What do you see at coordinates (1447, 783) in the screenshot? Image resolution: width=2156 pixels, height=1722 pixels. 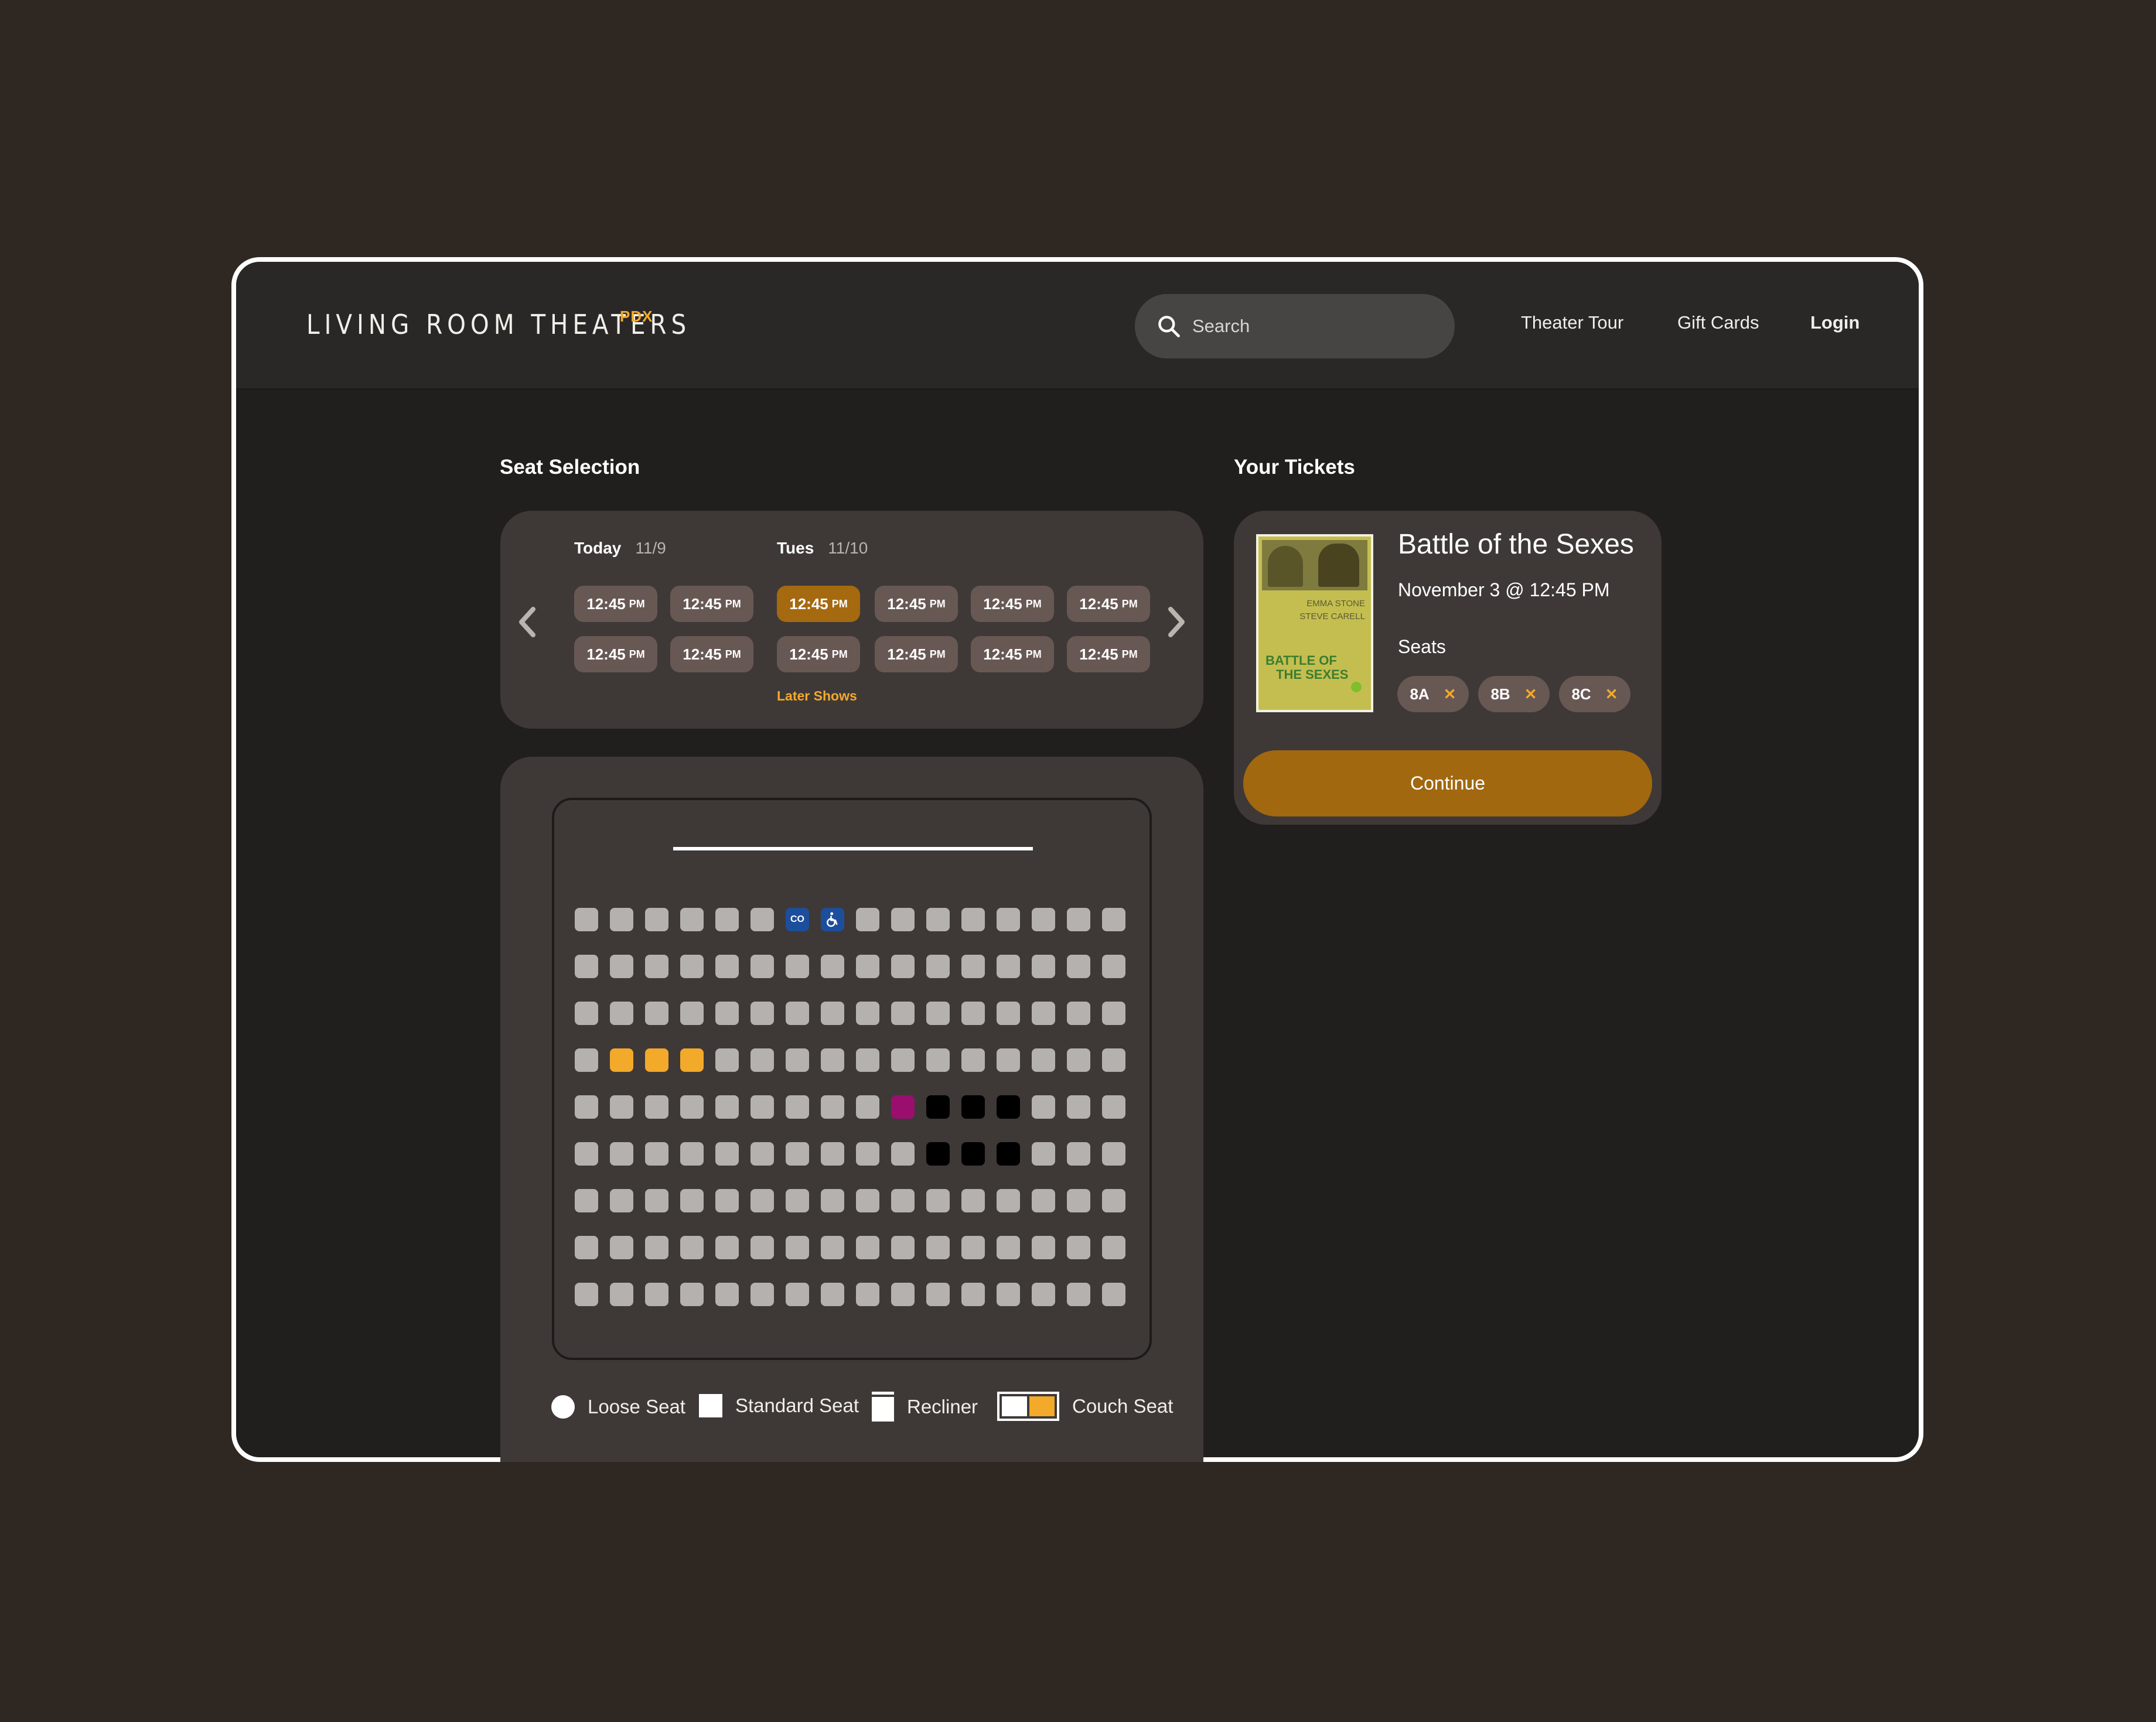 I see `continue-button: Continue` at bounding box center [1447, 783].